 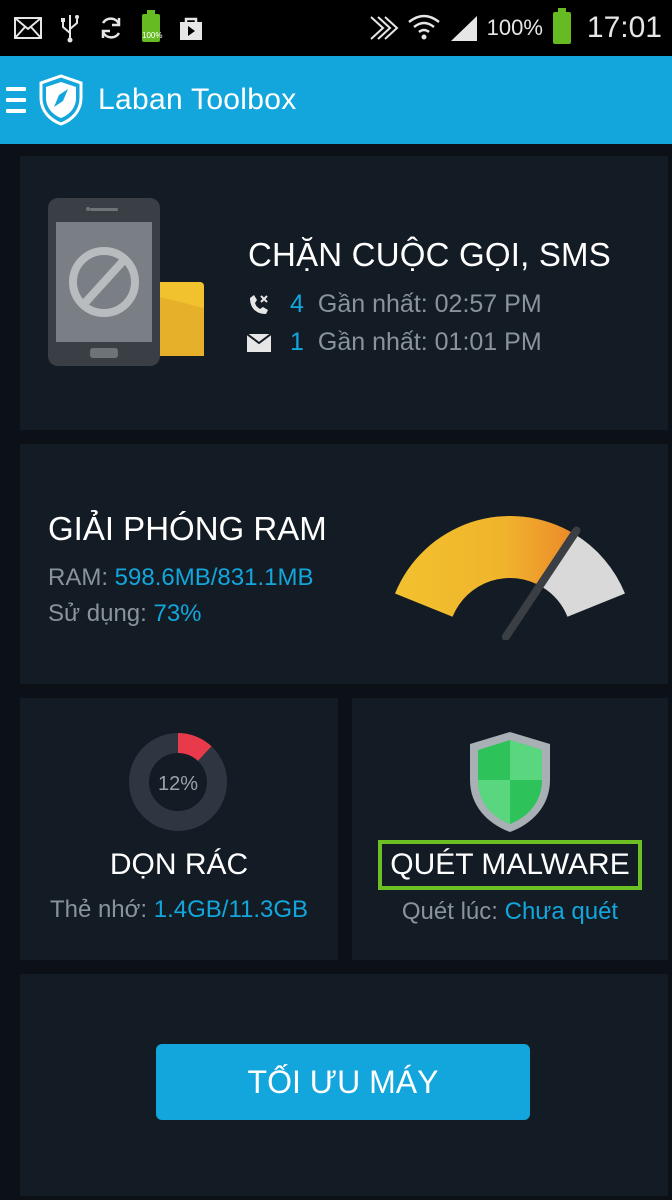 I want to click on app-title: Laban Toolbox, so click(x=197, y=99).